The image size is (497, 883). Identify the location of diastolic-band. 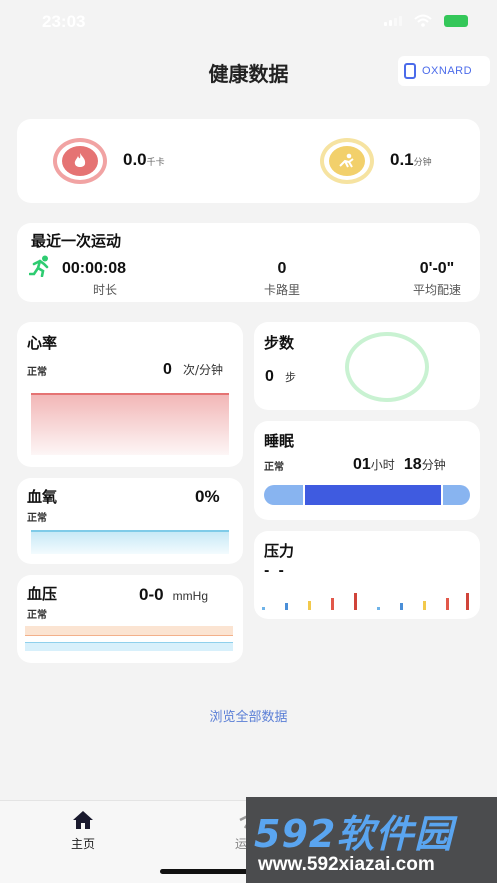
(129, 646).